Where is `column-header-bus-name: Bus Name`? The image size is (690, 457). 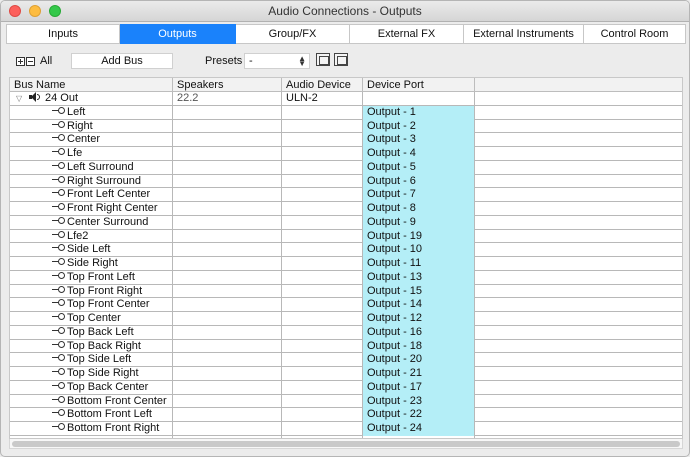 column-header-bus-name: Bus Name is located at coordinates (91, 85).